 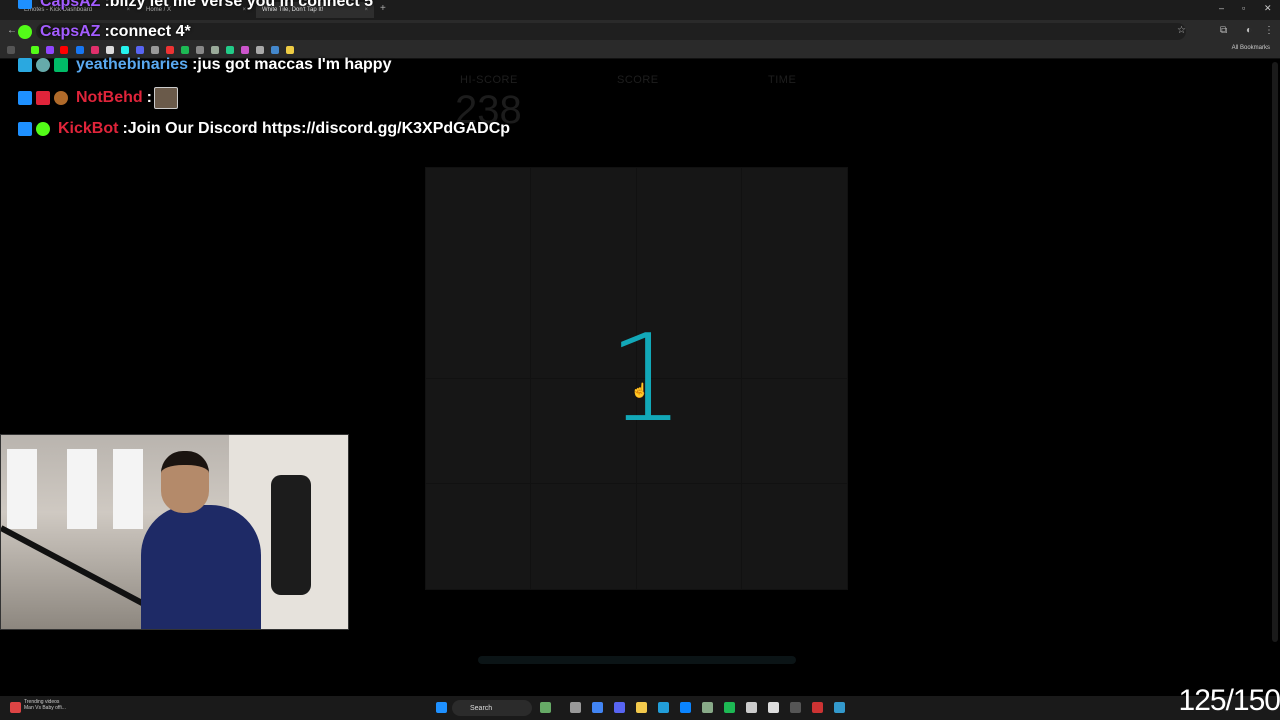 I want to click on all-bookmarks-link: All Bookmarks, so click(x=1251, y=48).